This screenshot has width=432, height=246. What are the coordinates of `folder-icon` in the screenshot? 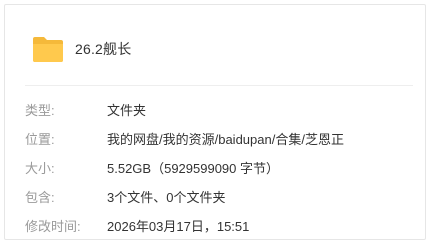 It's located at (48, 49).